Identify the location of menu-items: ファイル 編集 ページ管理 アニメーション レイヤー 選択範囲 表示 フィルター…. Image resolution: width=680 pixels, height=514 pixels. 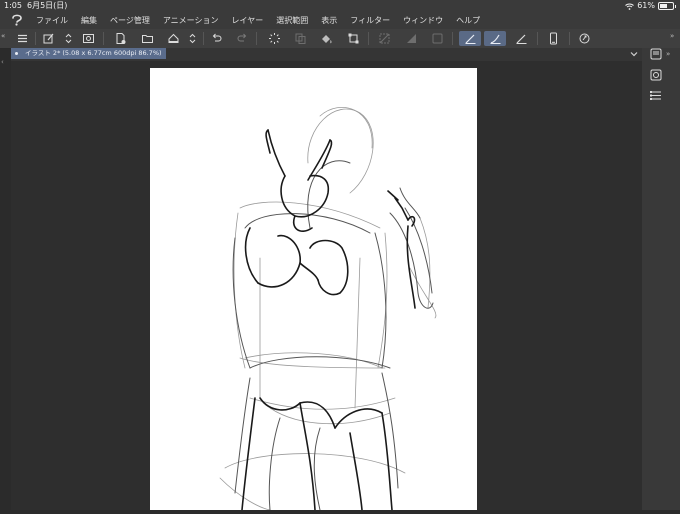
(258, 20).